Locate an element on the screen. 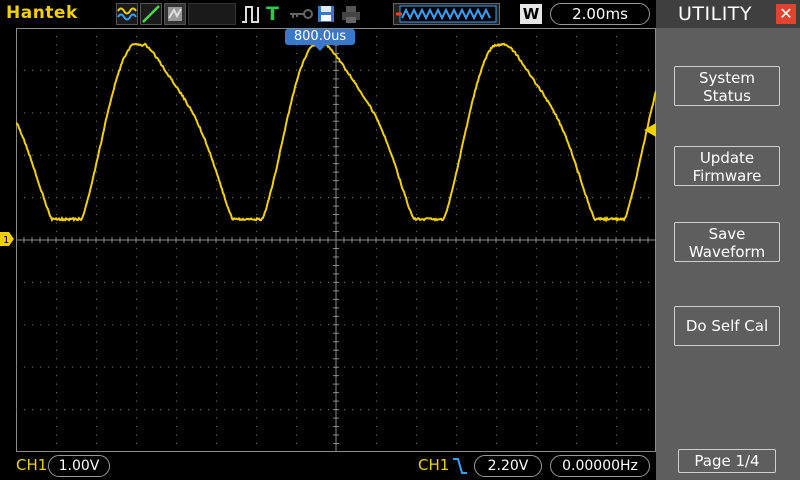  persistence-icon is located at coordinates (175, 14).